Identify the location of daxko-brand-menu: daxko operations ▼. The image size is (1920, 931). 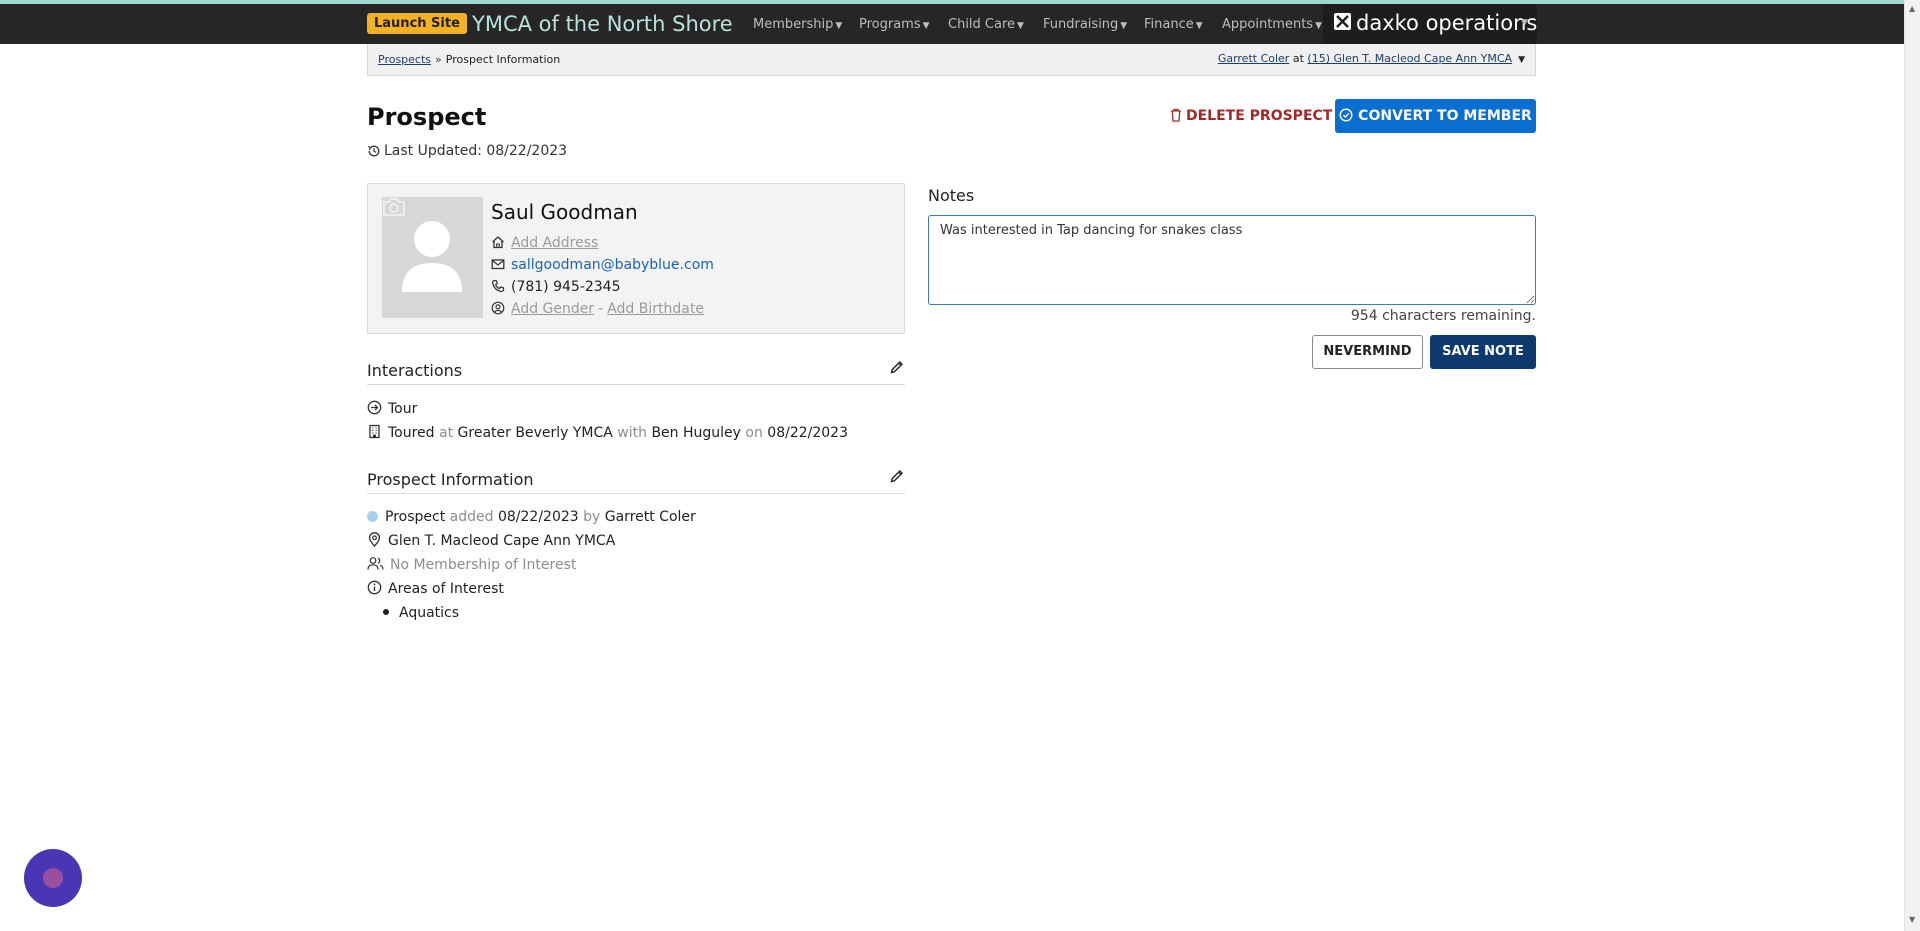
(1430, 24).